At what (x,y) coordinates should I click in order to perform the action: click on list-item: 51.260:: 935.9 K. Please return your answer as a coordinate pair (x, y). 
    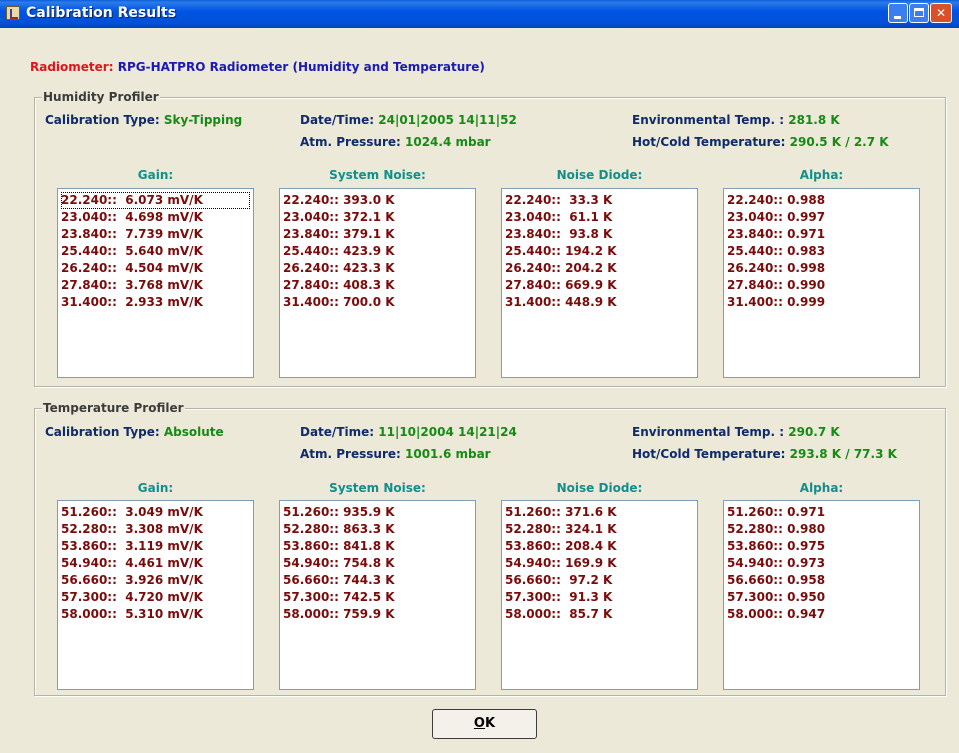
    Looking at the image, I should click on (377, 512).